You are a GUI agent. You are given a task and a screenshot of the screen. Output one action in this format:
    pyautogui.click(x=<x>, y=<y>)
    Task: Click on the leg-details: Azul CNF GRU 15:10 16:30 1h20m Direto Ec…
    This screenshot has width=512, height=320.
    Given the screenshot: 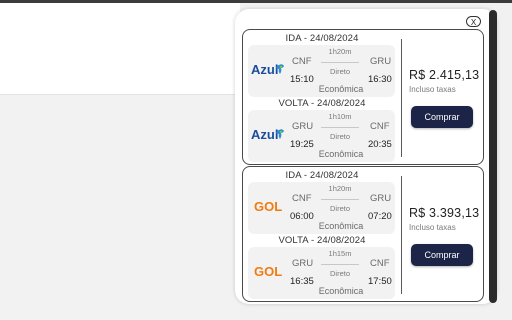 What is the action you would take?
    pyautogui.click(x=321, y=71)
    